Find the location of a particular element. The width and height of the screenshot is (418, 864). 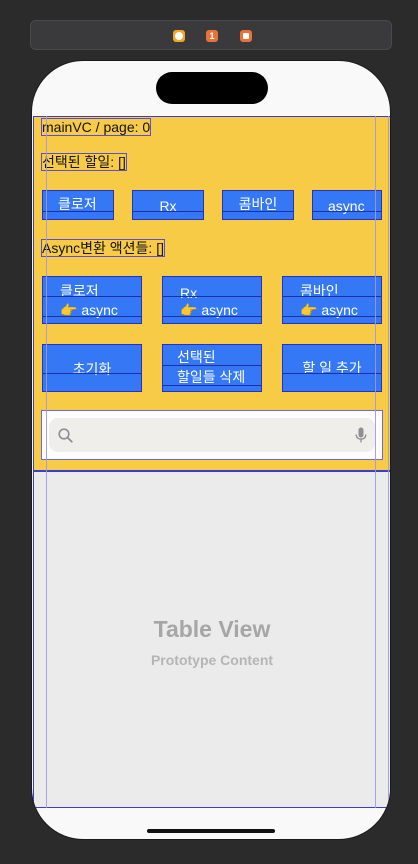

layout-guide-left is located at coordinates (46, 462).